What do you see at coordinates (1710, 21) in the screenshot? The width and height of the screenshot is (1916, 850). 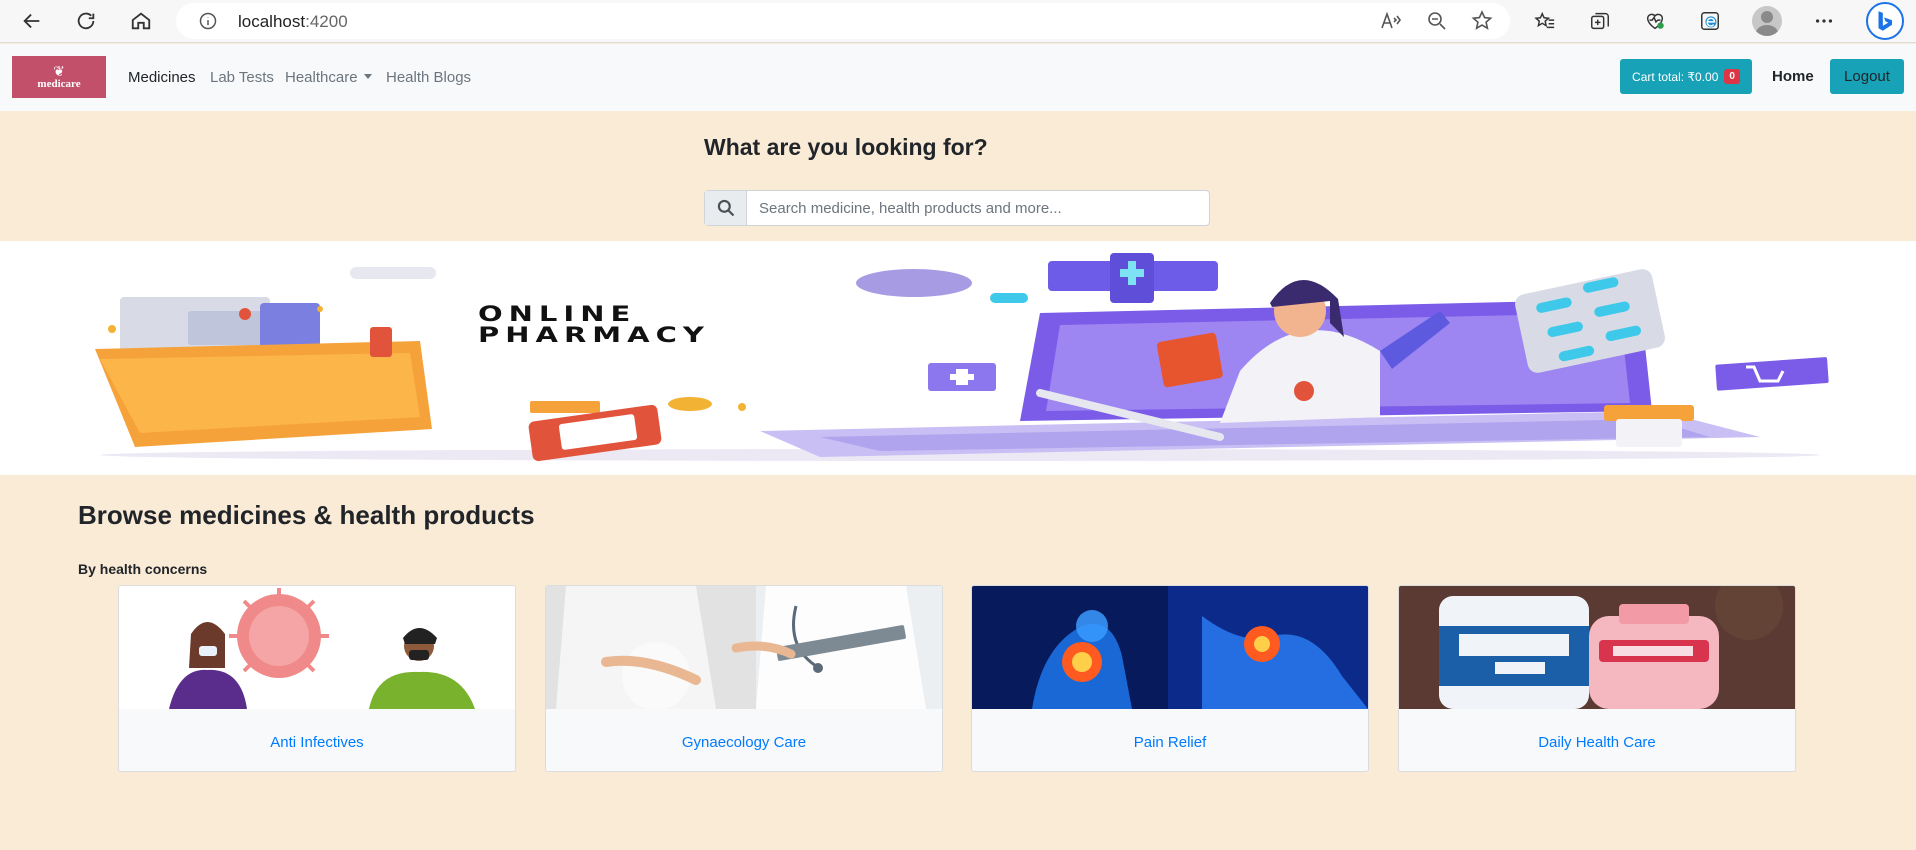 I see `edge-icon` at bounding box center [1710, 21].